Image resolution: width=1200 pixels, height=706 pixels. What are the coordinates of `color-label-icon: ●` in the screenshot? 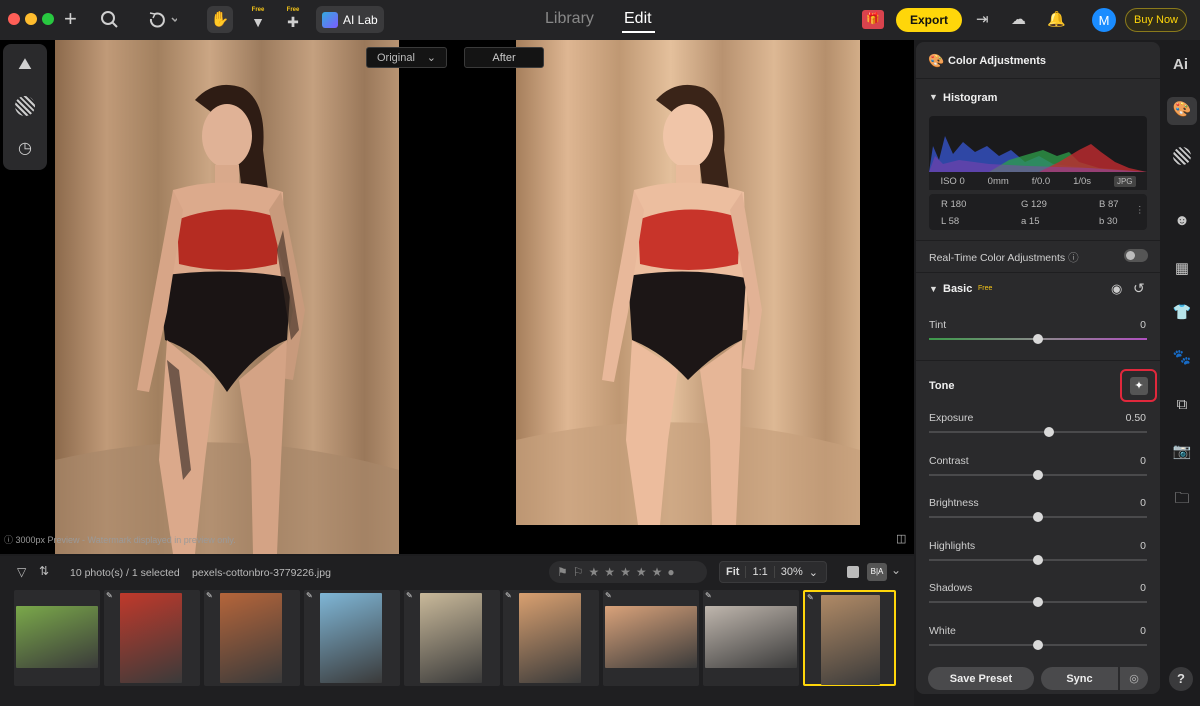 It's located at (670, 572).